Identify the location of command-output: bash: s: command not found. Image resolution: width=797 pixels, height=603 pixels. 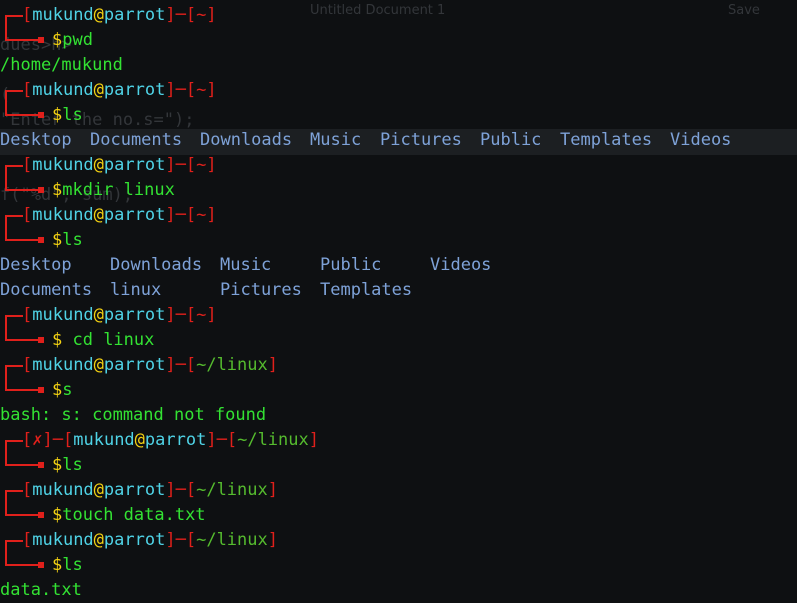
(133, 415).